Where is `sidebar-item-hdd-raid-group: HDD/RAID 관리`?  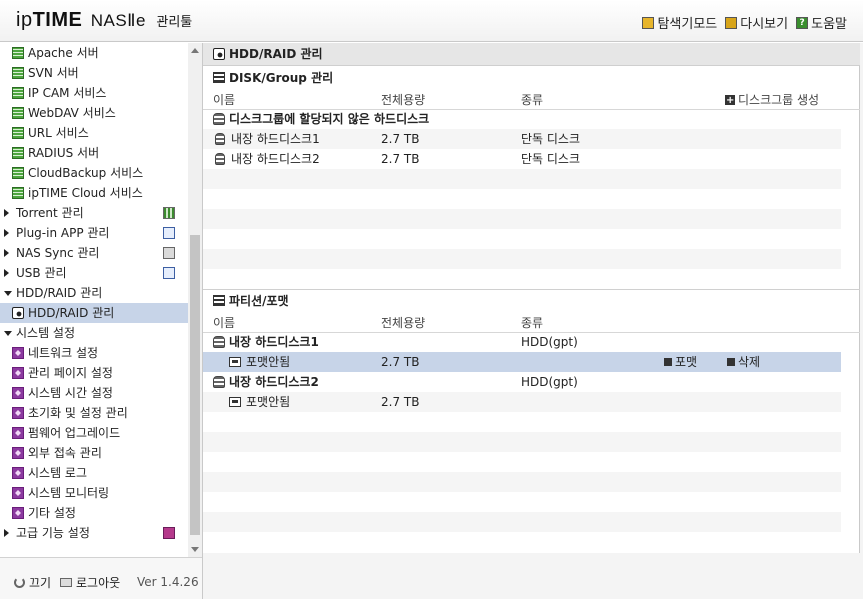
sidebar-item-hdd-raid-group: HDD/RAID 관리 is located at coordinates (94, 293).